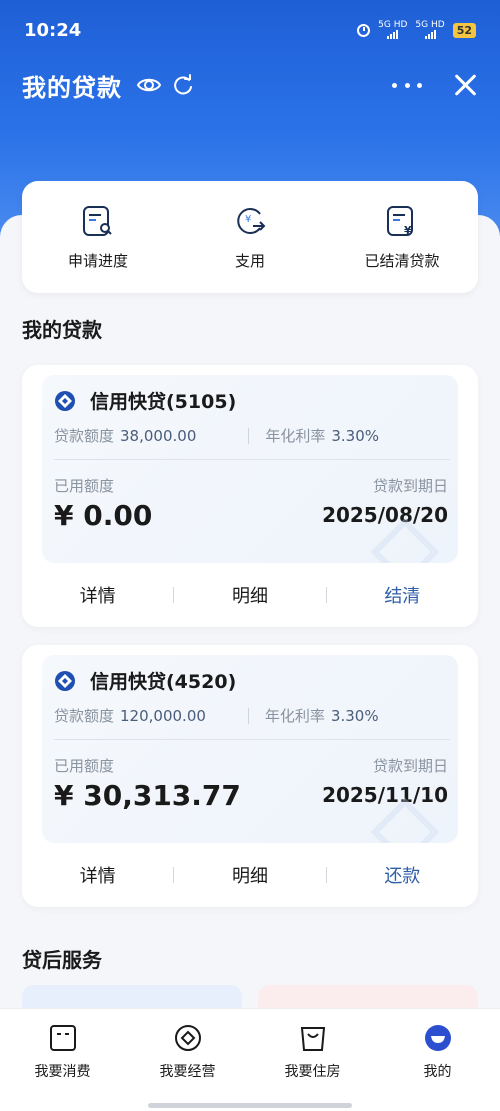 This screenshot has height=1111, width=500. I want to click on settled-loans-icon: ¥, so click(400, 221).